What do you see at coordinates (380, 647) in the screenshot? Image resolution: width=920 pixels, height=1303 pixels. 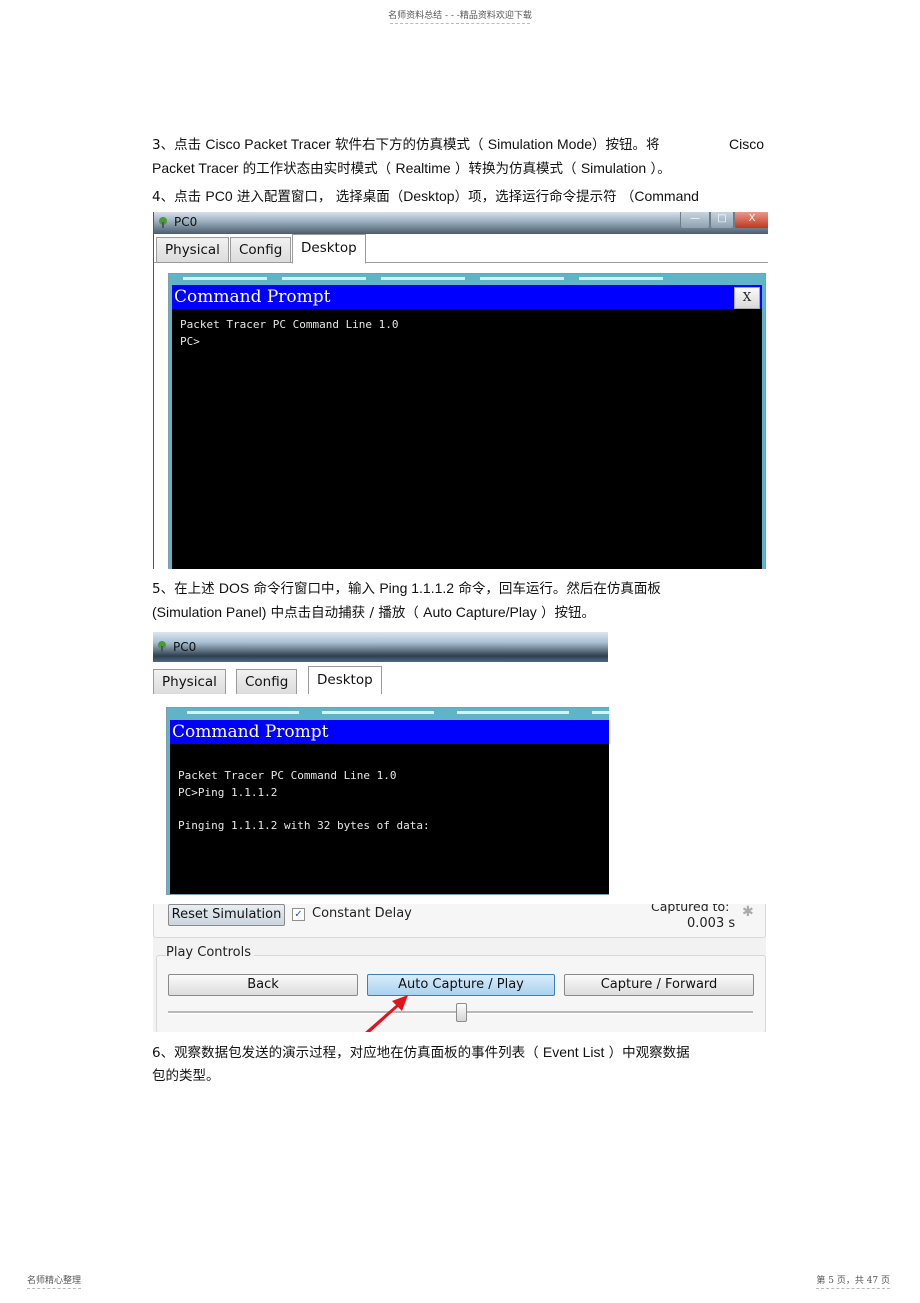 I see `window-titlebar: PC0` at bounding box center [380, 647].